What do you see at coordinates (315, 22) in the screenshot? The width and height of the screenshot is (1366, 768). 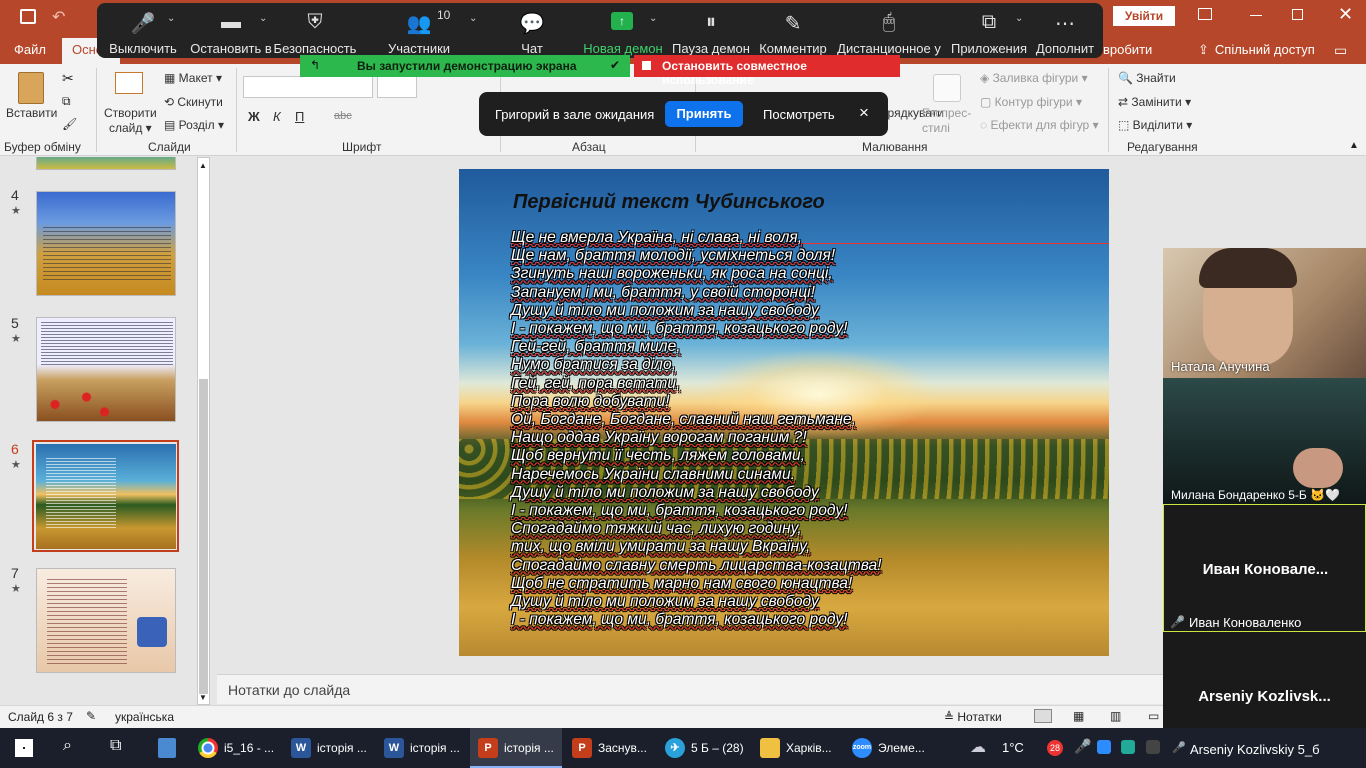 I see `shield-icon: ⛨` at bounding box center [315, 22].